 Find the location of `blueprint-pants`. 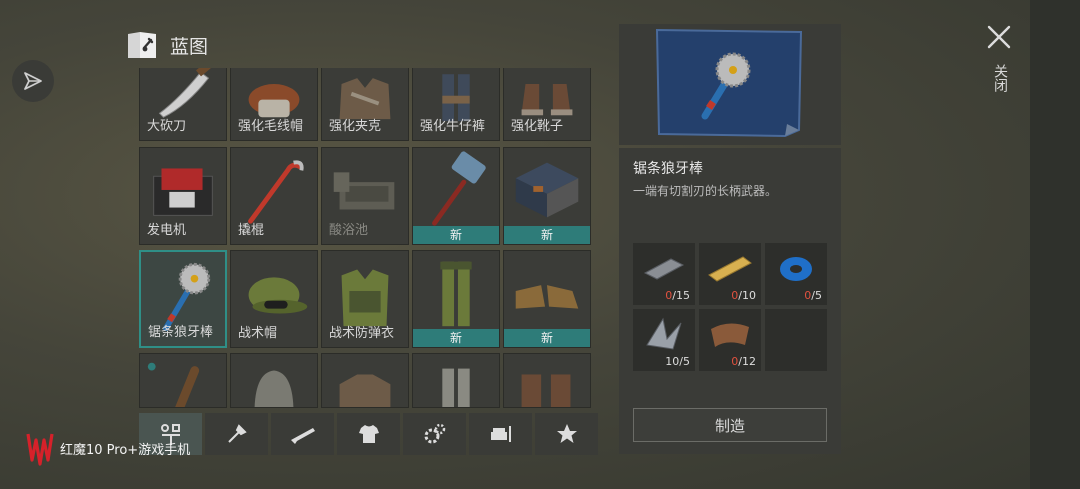

blueprint-pants is located at coordinates (456, 380).